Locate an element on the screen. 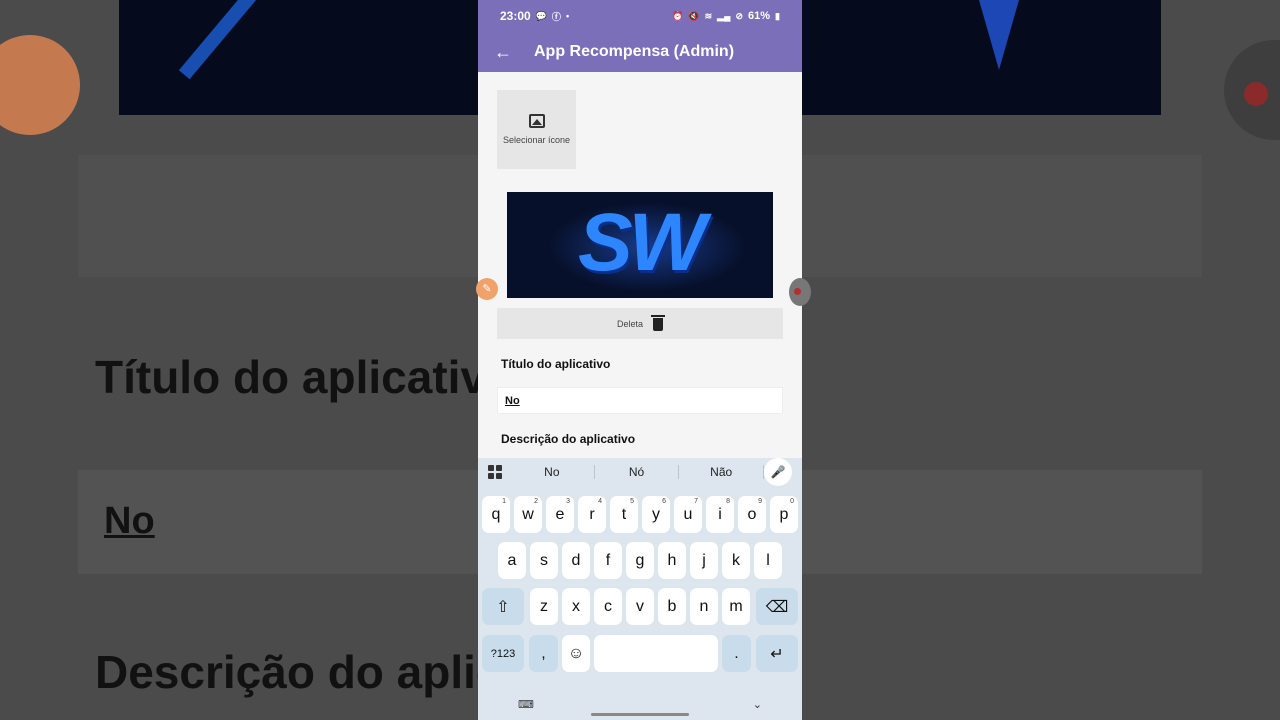 The width and height of the screenshot is (1280, 720). page-title: App Recompensa (Admin) is located at coordinates (634, 51).